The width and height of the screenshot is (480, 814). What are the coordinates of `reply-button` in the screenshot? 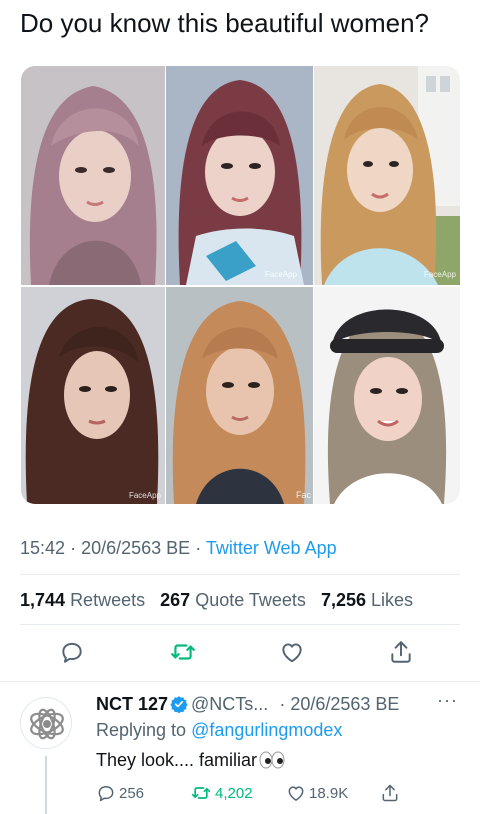 It's located at (72, 652).